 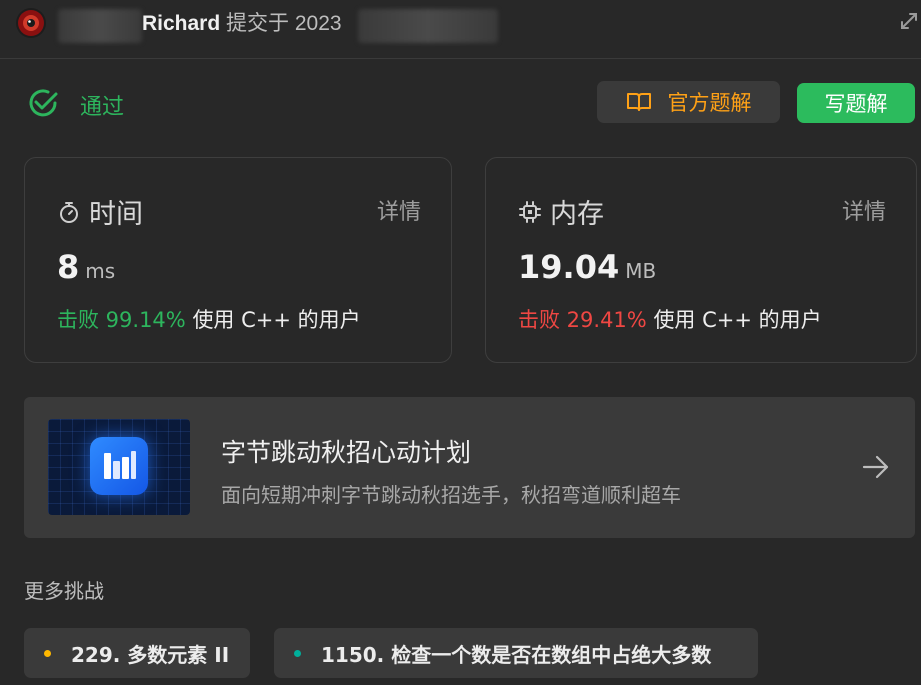 What do you see at coordinates (428, 26) in the screenshot?
I see `blurred-date` at bounding box center [428, 26].